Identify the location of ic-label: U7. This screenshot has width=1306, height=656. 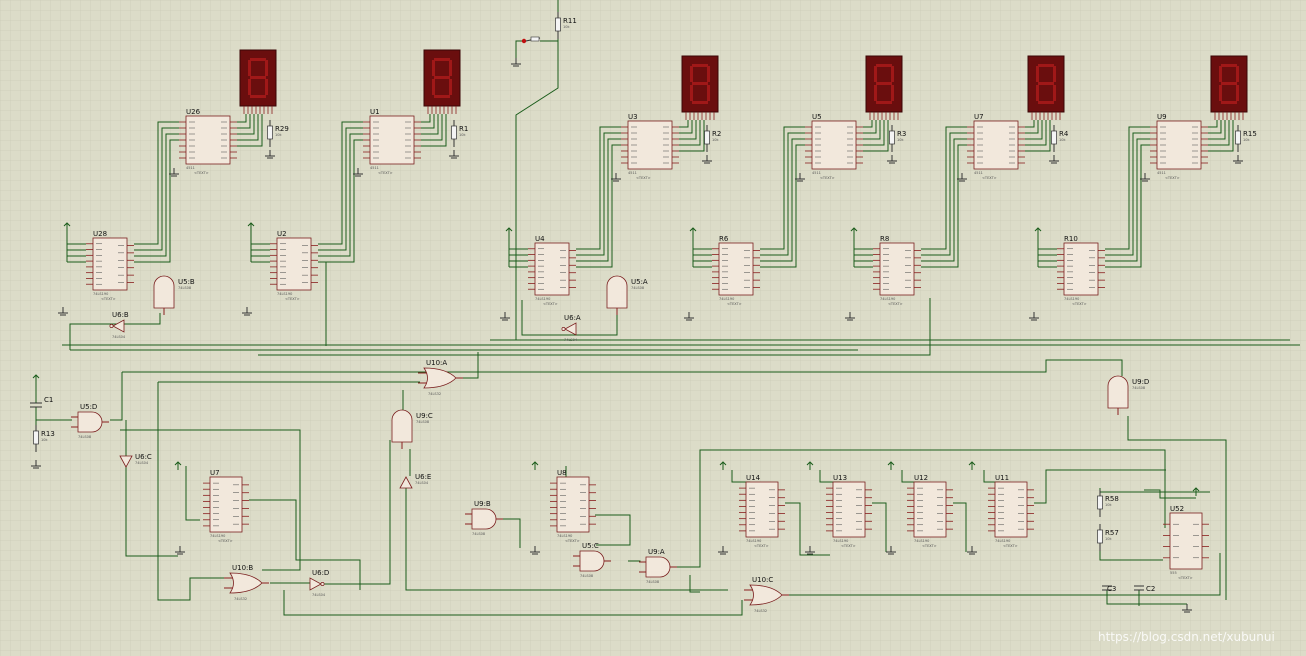
(215, 473).